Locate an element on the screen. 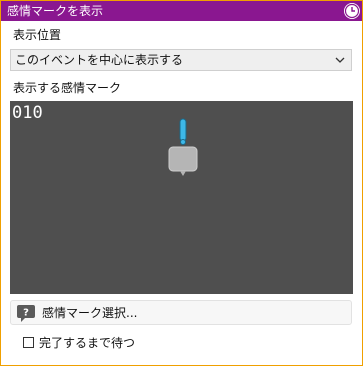 Image resolution: width=363 pixels, height=366 pixels. question-balloon-icon: ? is located at coordinates (26, 313).